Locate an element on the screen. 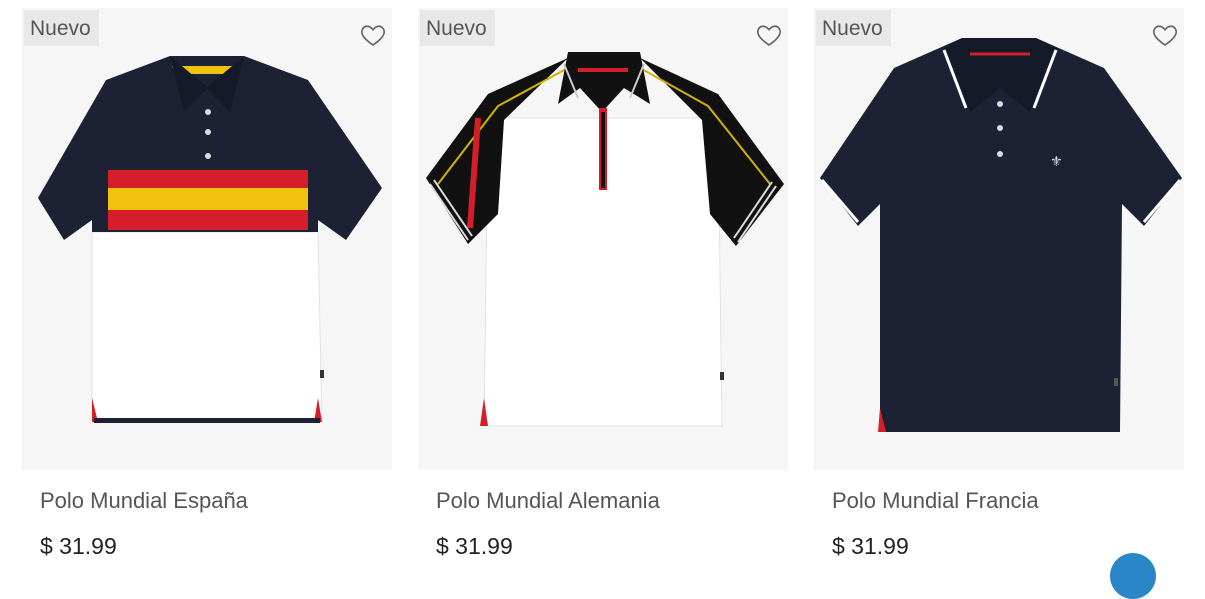  product-name: Polo Mundial España is located at coordinates (144, 501).